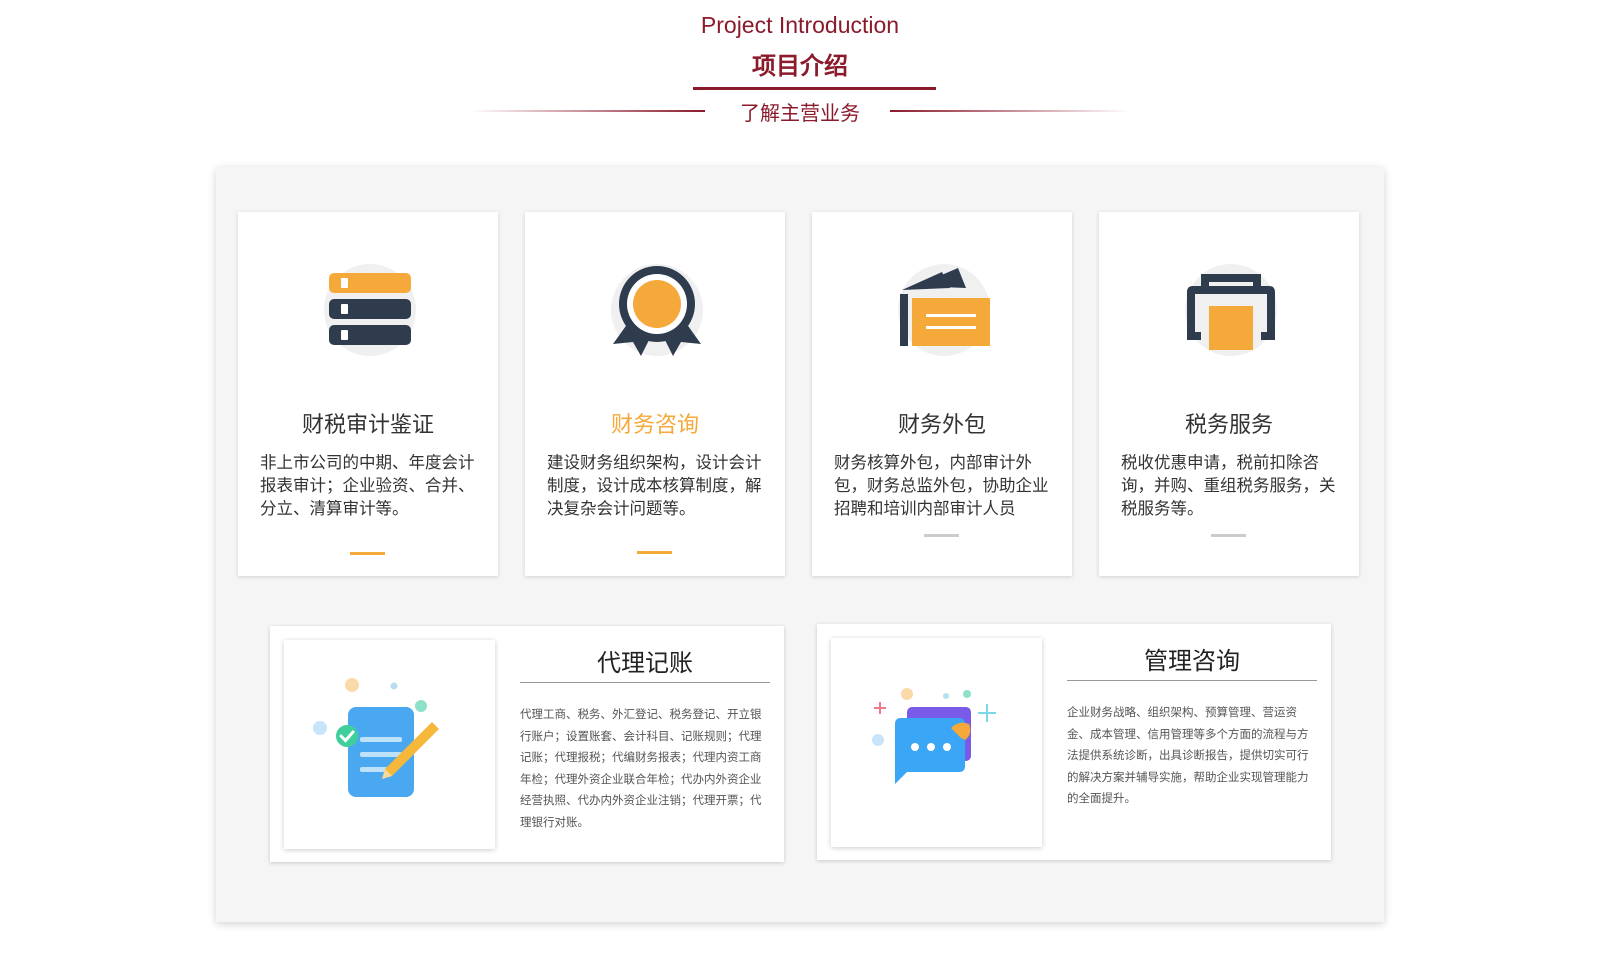  What do you see at coordinates (1228, 424) in the screenshot?
I see `card-title: 税务服务` at bounding box center [1228, 424].